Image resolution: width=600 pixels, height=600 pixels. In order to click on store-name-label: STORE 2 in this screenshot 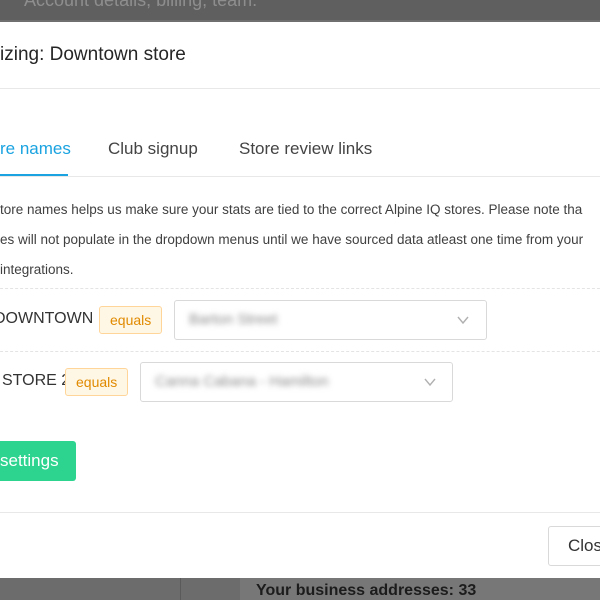, I will do `click(36, 380)`.